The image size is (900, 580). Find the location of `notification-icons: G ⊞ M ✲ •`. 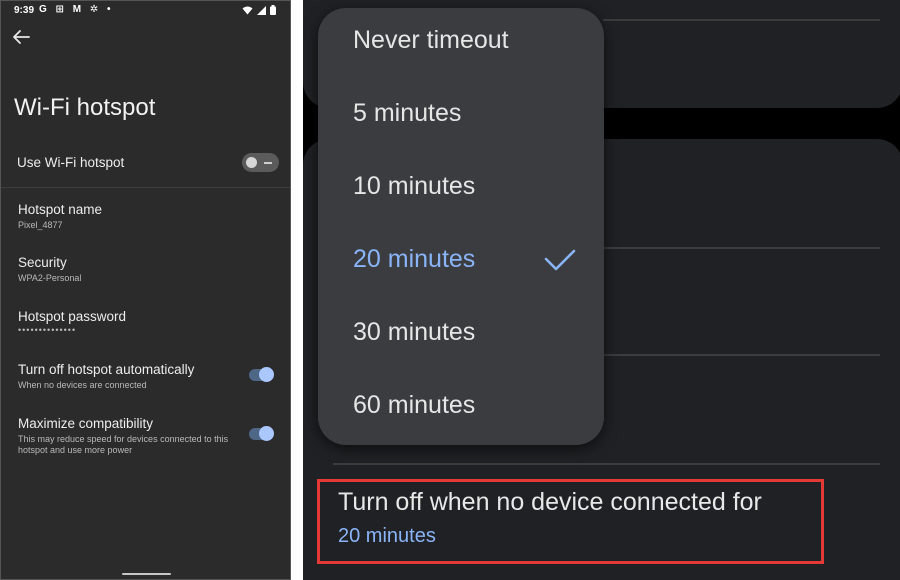

notification-icons: G ⊞ M ✲ • is located at coordinates (76, 9).